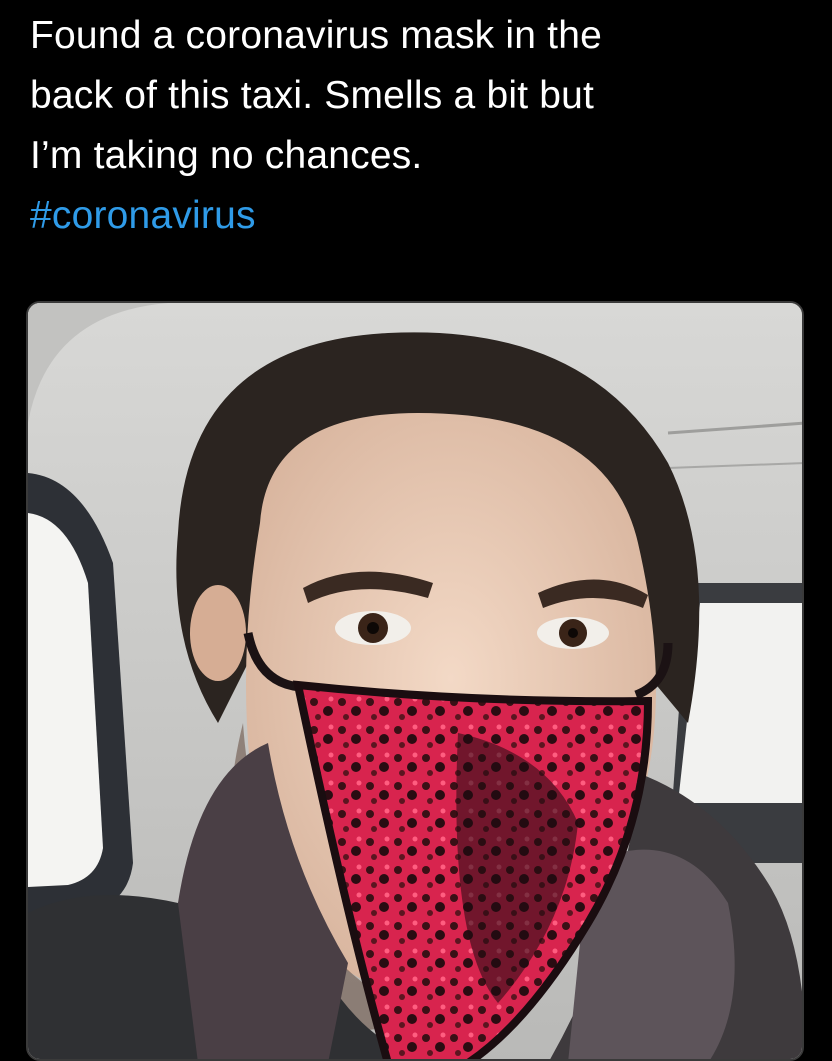 This screenshot has width=832, height=1061. Describe the element at coordinates (420, 216) in the screenshot. I see `hashtag-link: #coronavirus` at that location.